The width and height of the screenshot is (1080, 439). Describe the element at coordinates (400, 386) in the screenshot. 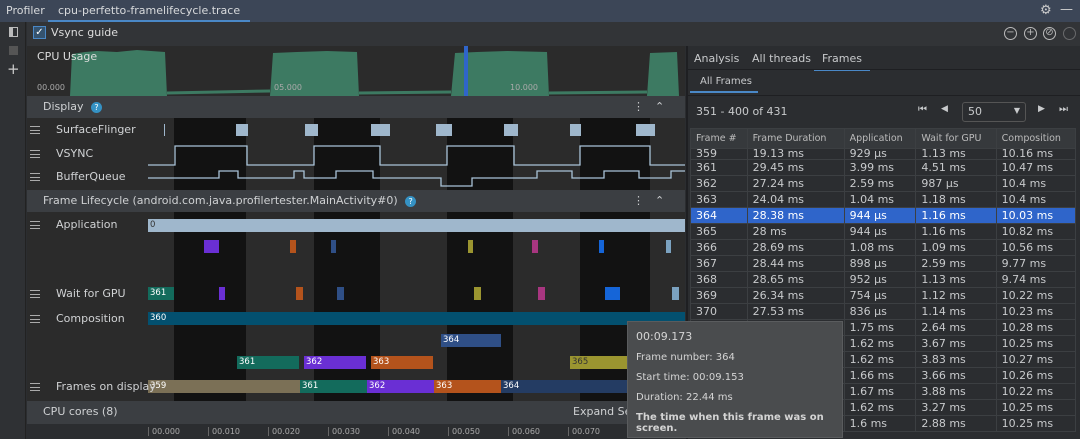

I see `display-frame: 362` at that location.